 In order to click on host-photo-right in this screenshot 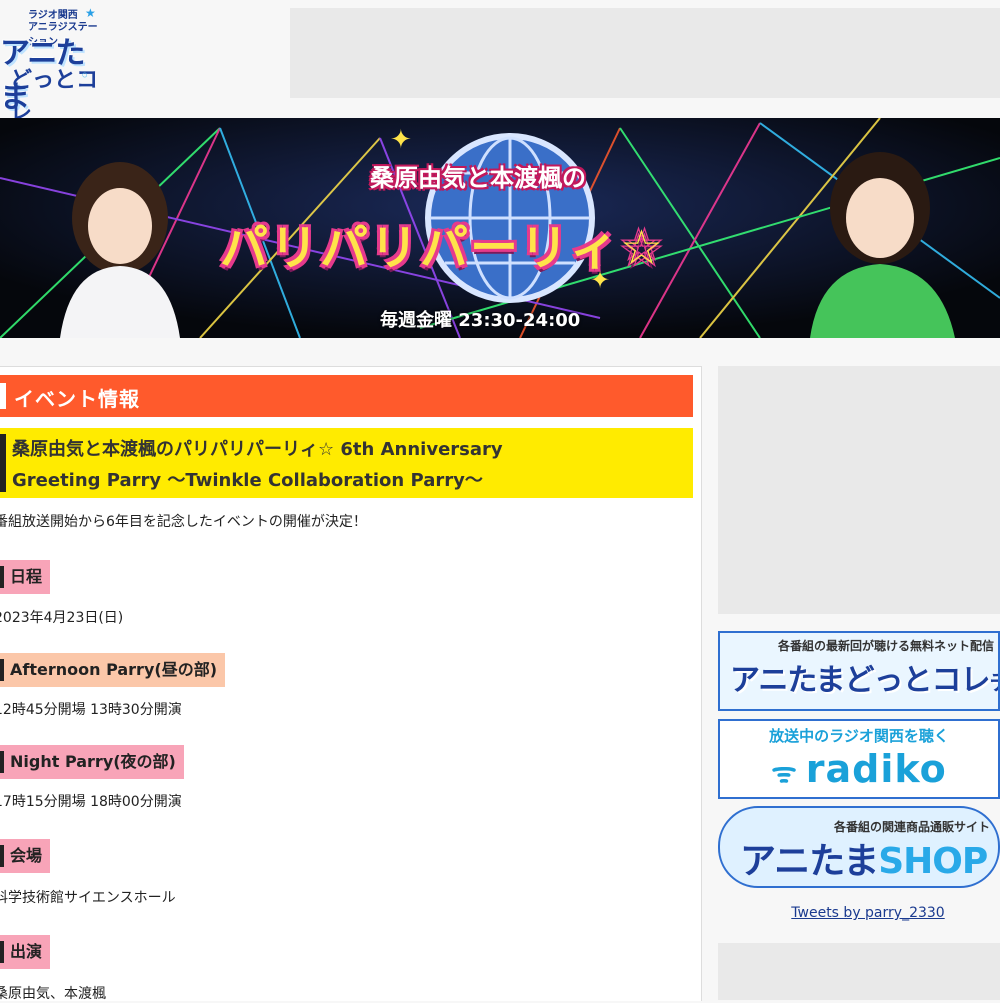, I will do `click(875, 233)`.